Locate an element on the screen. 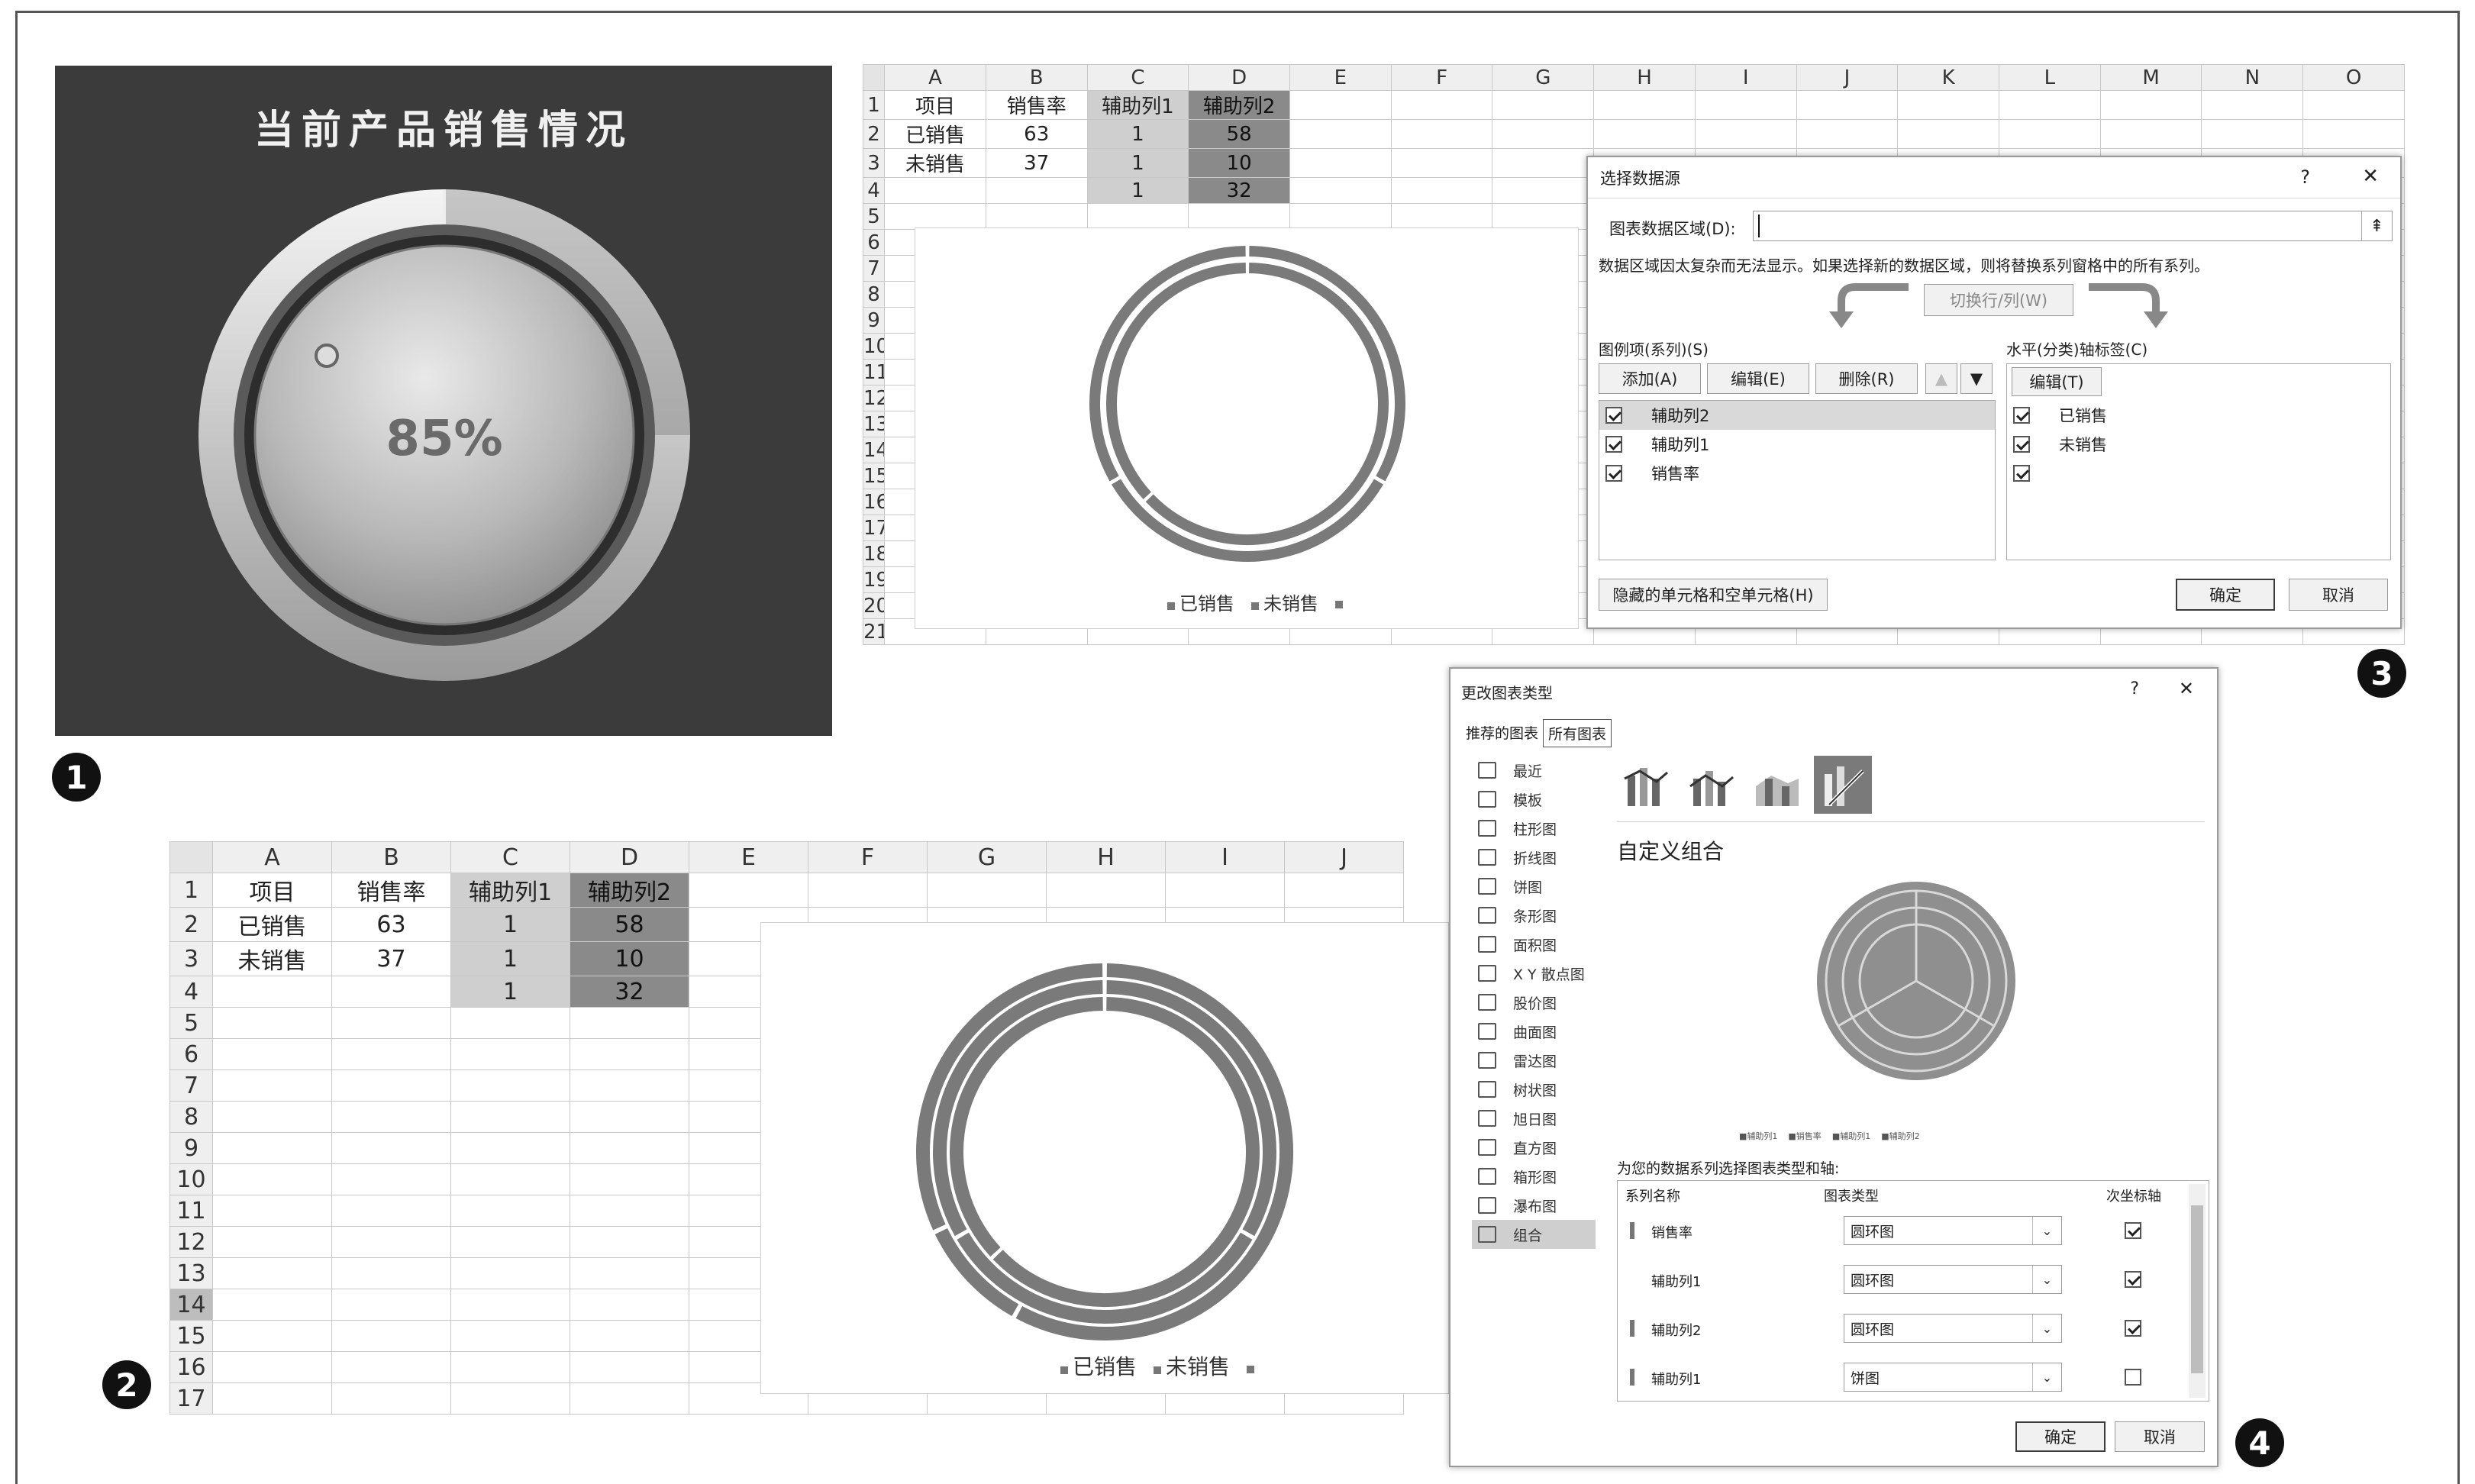  column-header: F is located at coordinates (1441, 77).